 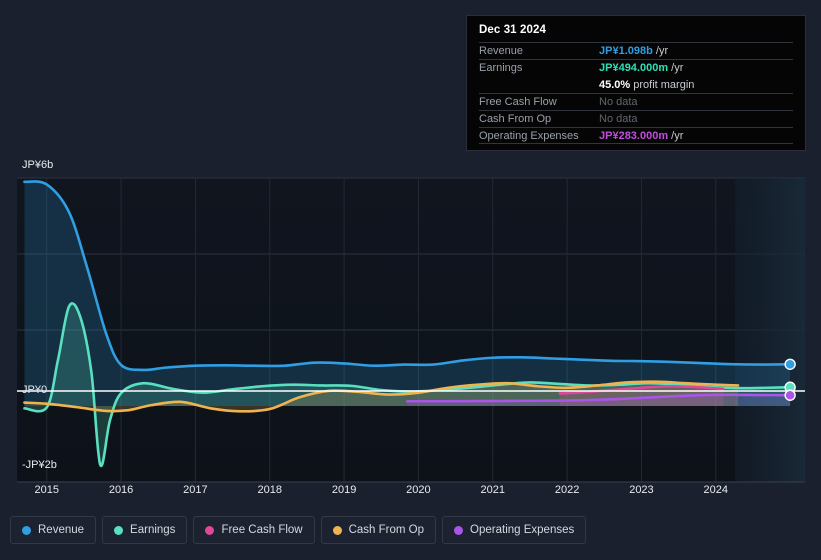 What do you see at coordinates (386, 530) in the screenshot?
I see `legend-item-label: Cash From Op` at bounding box center [386, 530].